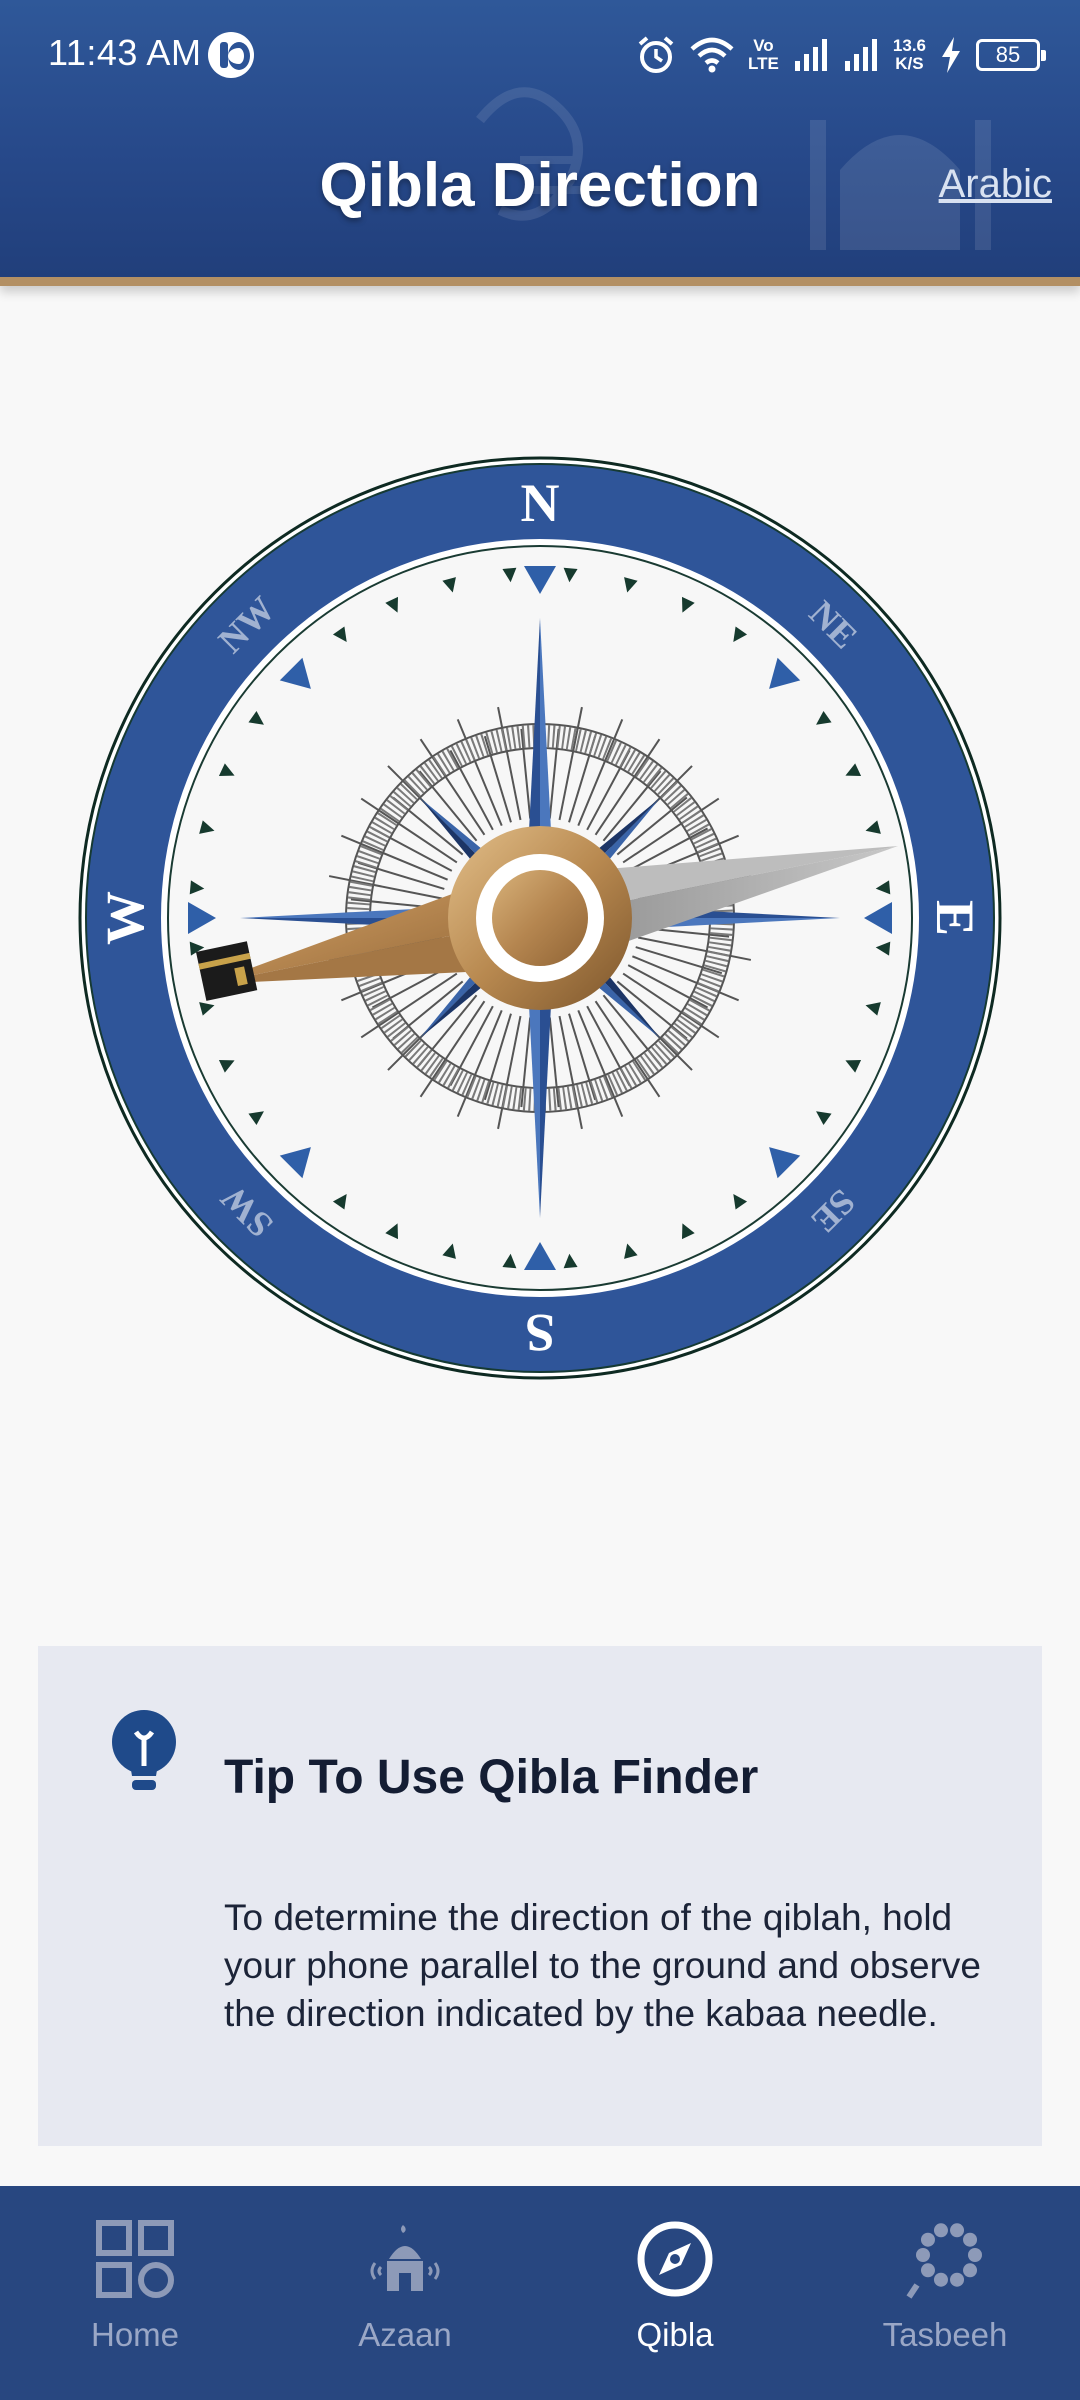 The height and width of the screenshot is (2400, 1080). What do you see at coordinates (144, 1750) in the screenshot?
I see `lightbulb-icon` at bounding box center [144, 1750].